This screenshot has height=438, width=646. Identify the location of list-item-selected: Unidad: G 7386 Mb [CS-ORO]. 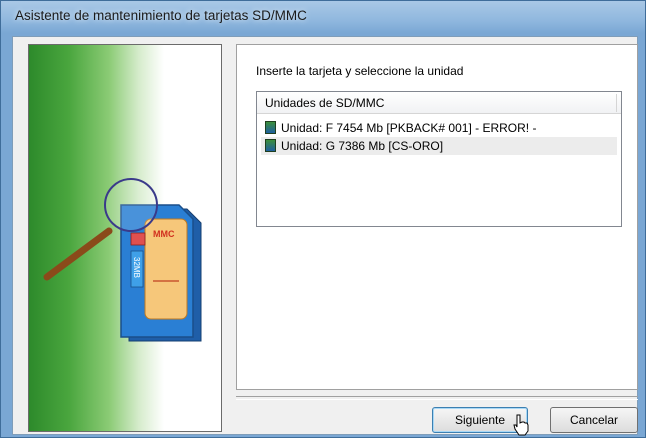
(439, 146).